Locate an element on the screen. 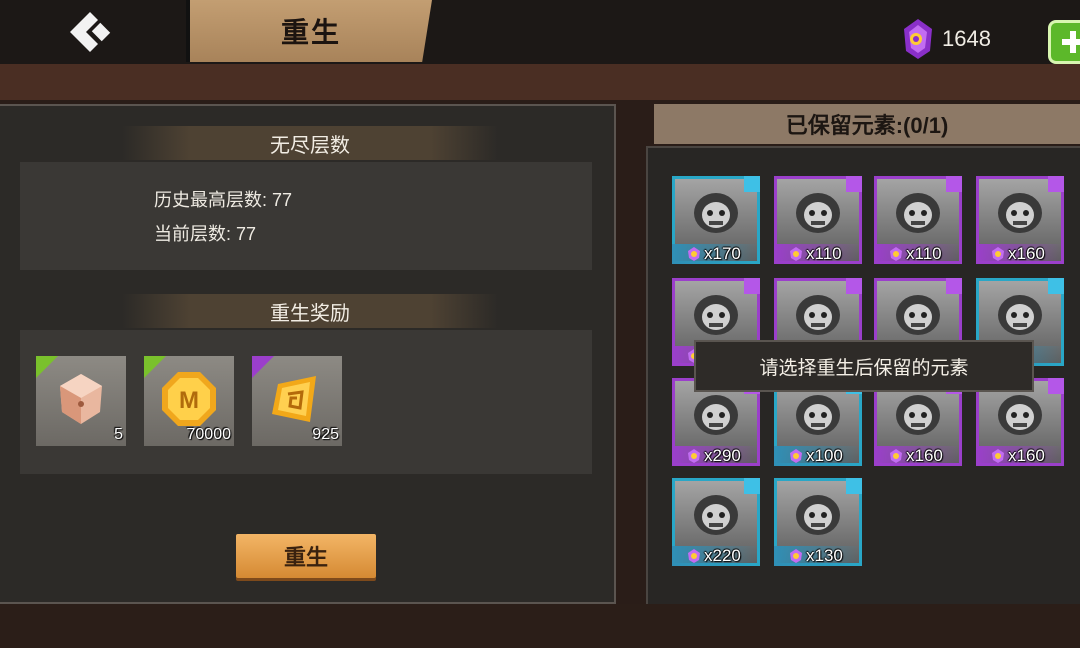 The width and height of the screenshot is (1080, 648). add-currency-button is located at coordinates (1064, 42).